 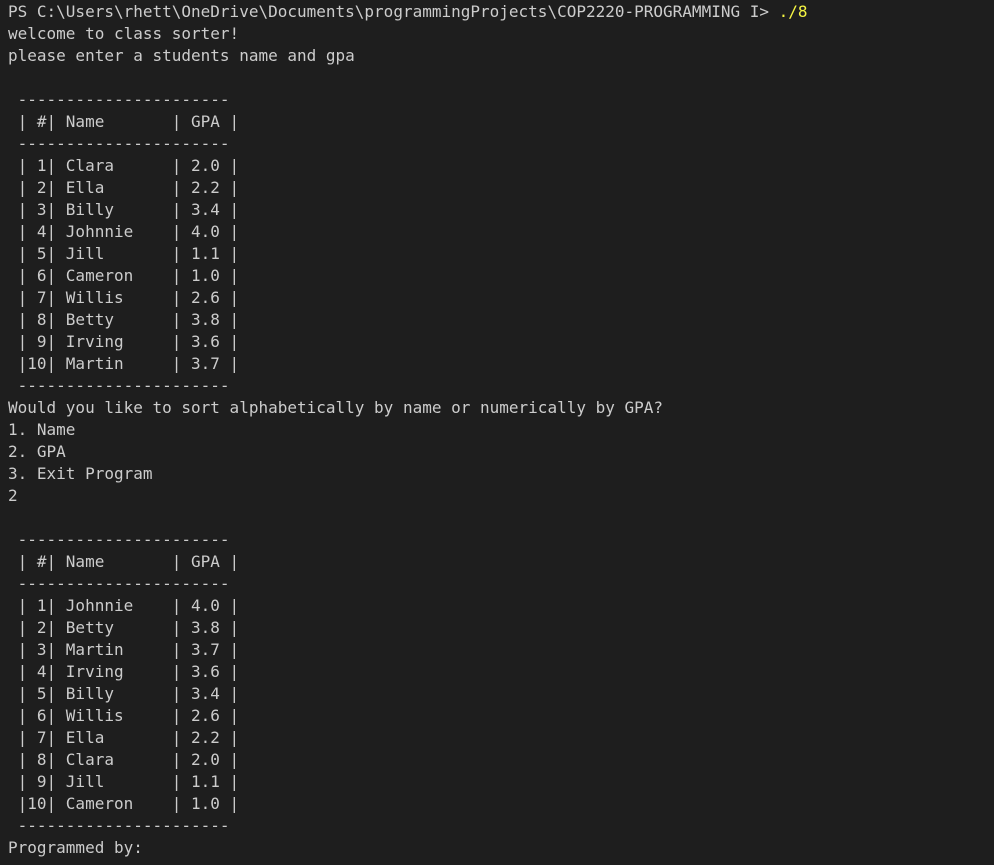 What do you see at coordinates (124, 715) in the screenshot?
I see `table-row: | 6| Willis | 2.6 |` at bounding box center [124, 715].